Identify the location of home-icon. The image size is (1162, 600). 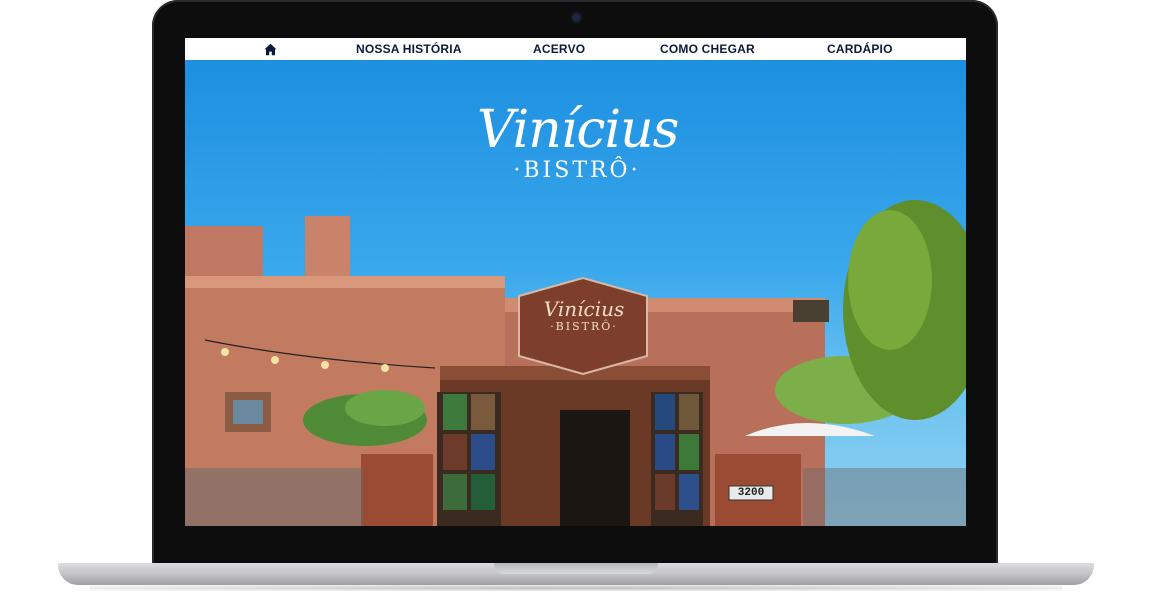
(270, 49).